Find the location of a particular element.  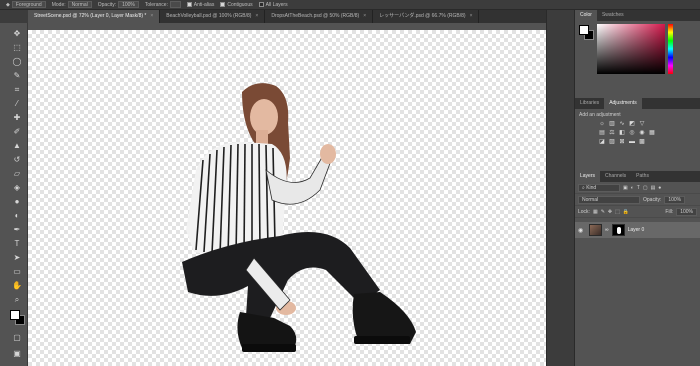

lasso-icon: ◯ is located at coordinates (17, 61).